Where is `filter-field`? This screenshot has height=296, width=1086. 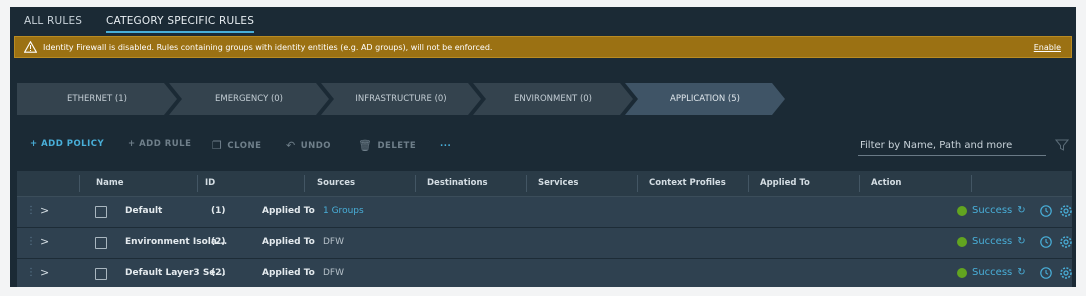
filter-field is located at coordinates (952, 145).